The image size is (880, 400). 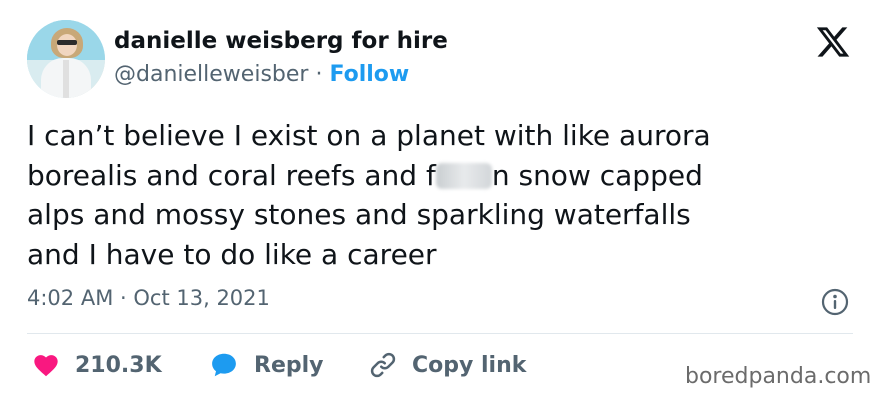 What do you see at coordinates (835, 302) in the screenshot?
I see `info-icon` at bounding box center [835, 302].